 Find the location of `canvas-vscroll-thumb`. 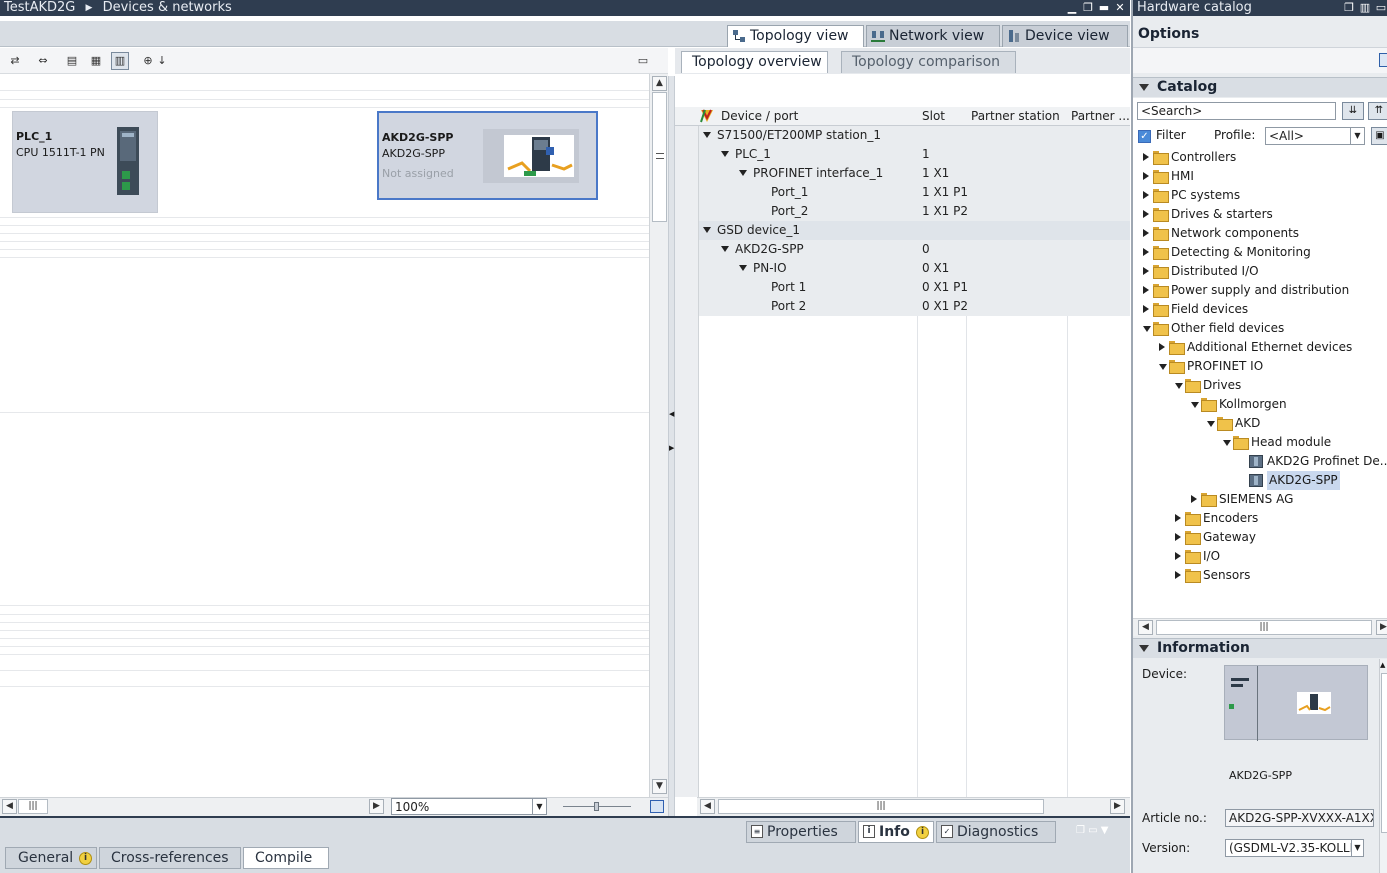

canvas-vscroll-thumb is located at coordinates (659, 157).